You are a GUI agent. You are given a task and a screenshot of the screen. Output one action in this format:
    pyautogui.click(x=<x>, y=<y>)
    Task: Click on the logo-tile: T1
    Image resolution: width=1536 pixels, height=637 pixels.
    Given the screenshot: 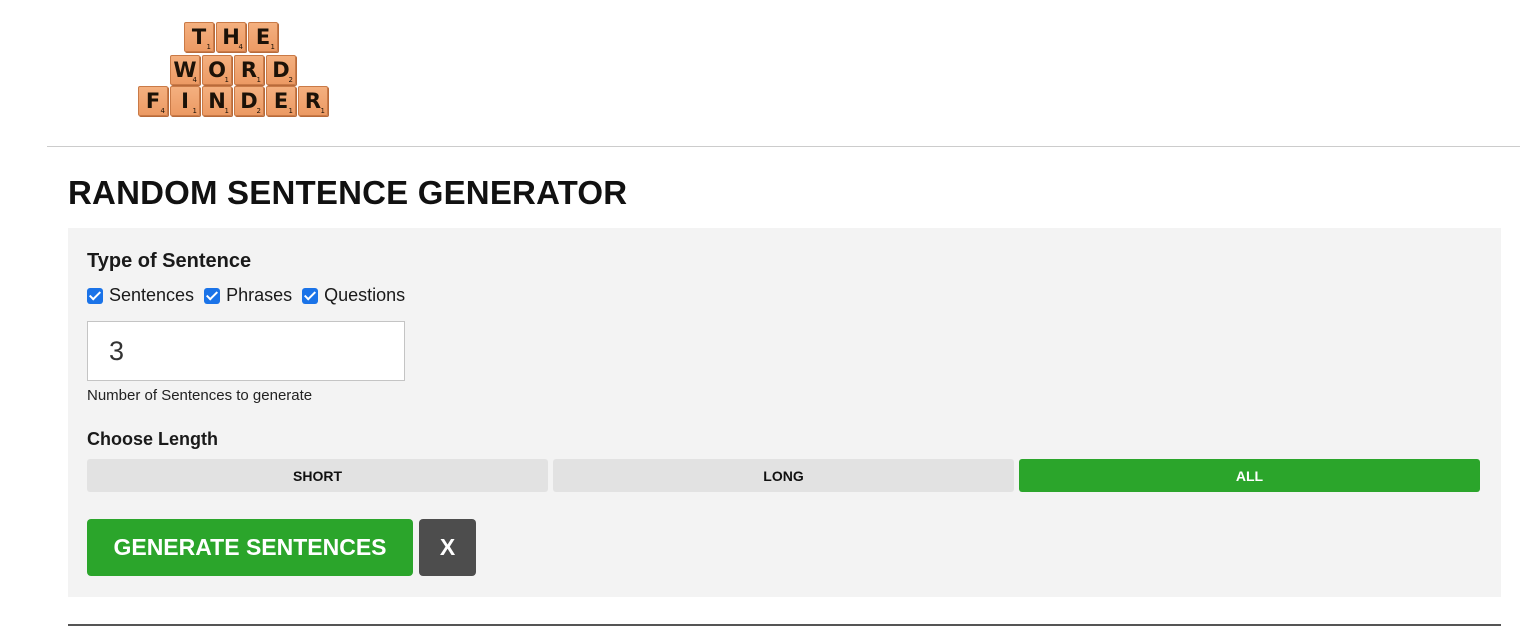 What is the action you would take?
    pyautogui.click(x=199, y=37)
    